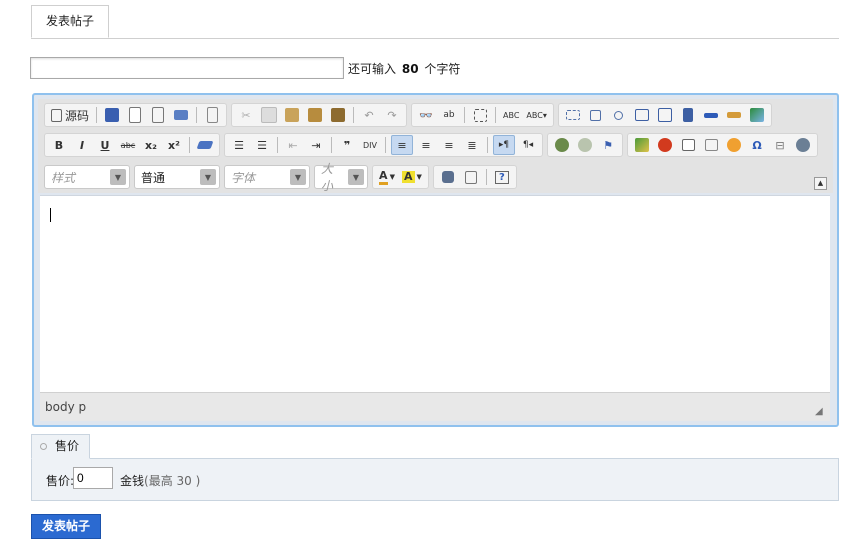 This screenshot has height=545, width=859. I want to click on spellcheck-button: ABC, so click(511, 115).